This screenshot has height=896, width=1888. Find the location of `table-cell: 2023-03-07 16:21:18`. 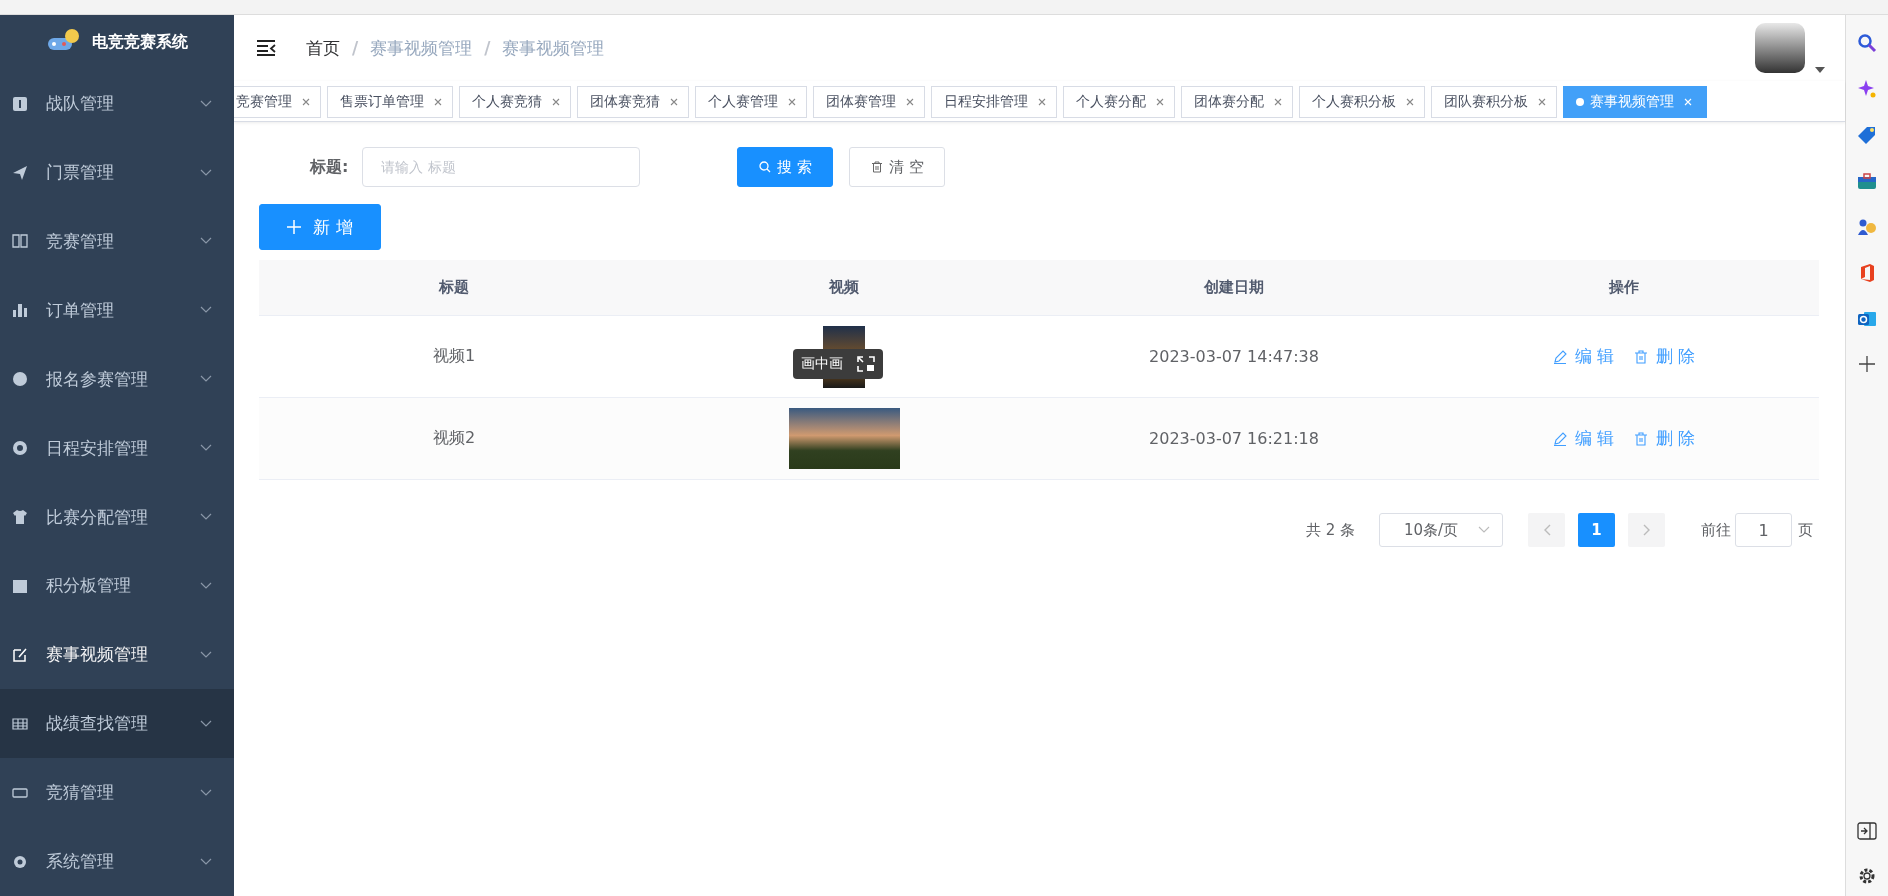

table-cell: 2023-03-07 16:21:18 is located at coordinates (1234, 438).